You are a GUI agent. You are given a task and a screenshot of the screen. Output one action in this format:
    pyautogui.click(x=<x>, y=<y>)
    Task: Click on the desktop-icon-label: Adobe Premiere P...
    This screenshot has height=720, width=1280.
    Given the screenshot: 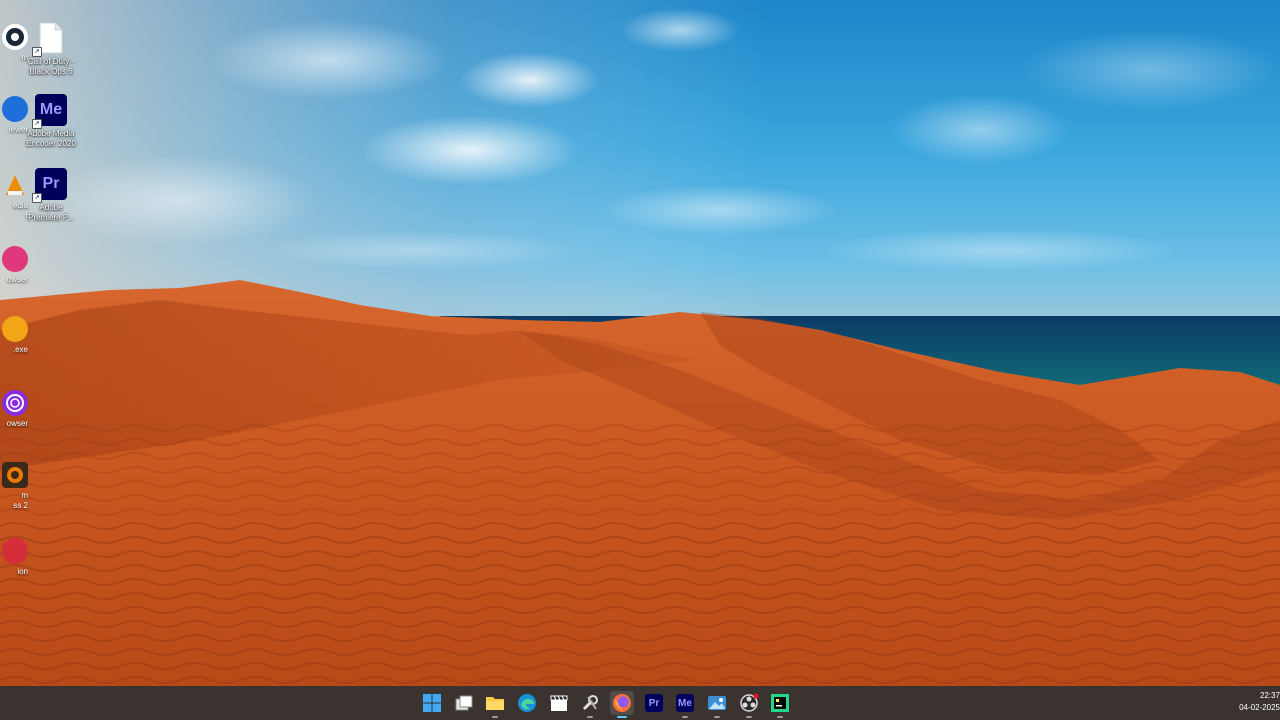 What is the action you would take?
    pyautogui.click(x=51, y=212)
    